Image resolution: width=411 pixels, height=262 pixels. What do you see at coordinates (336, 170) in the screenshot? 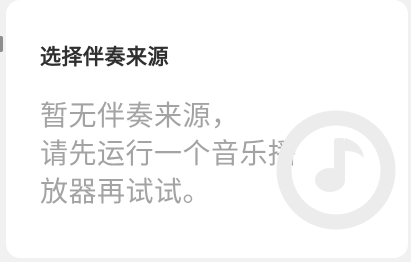
I see `music-note-circle-icon` at bounding box center [336, 170].